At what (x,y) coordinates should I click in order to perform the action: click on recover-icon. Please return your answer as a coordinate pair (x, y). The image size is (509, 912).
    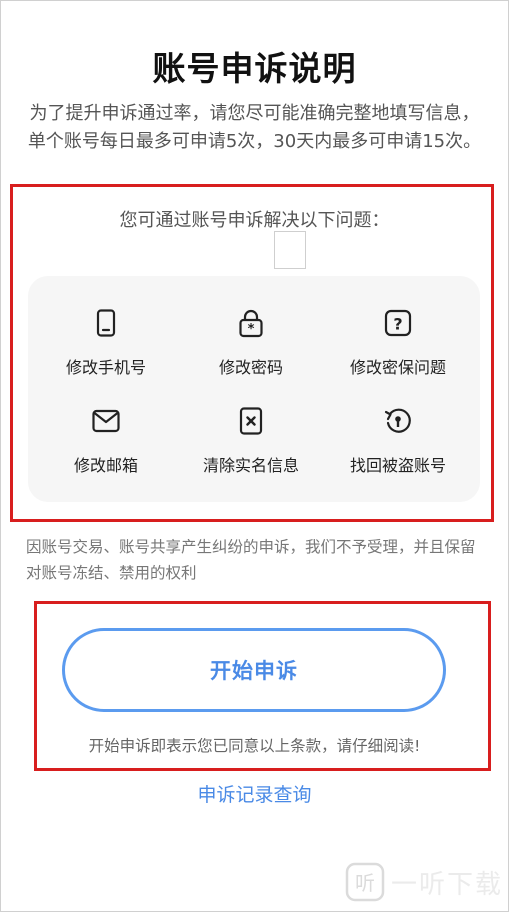
    Looking at the image, I should click on (397, 420).